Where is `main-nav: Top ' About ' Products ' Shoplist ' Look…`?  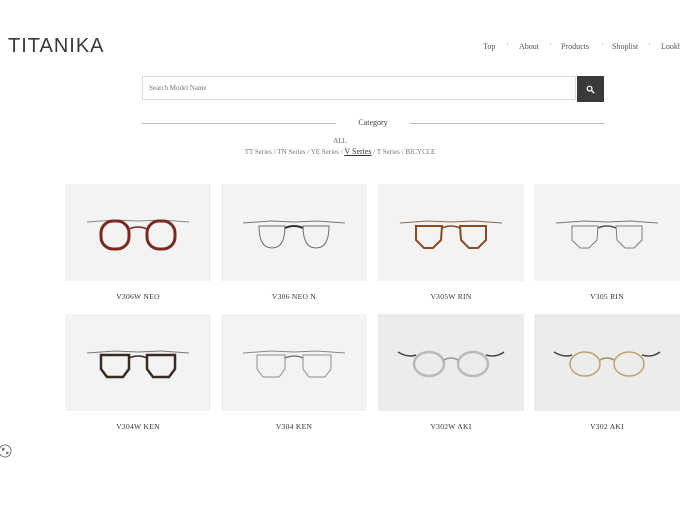 main-nav: Top ' About ' Products ' Shoplist ' Look… is located at coordinates (576, 48).